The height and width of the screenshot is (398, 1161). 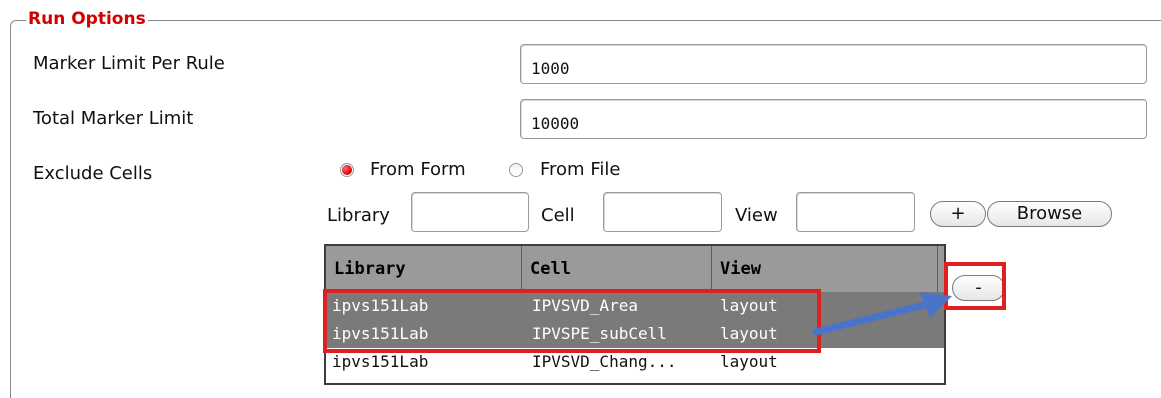 I want to click on row-3-view: layout, so click(x=749, y=361).